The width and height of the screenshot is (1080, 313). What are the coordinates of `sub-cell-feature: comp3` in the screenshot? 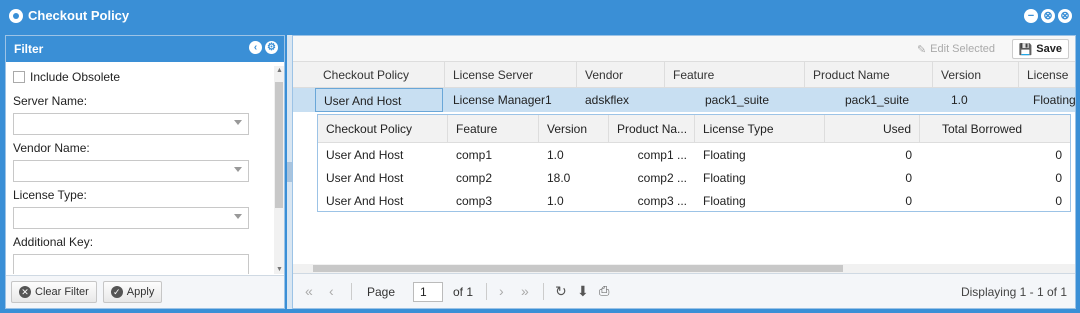 It's located at (474, 201).